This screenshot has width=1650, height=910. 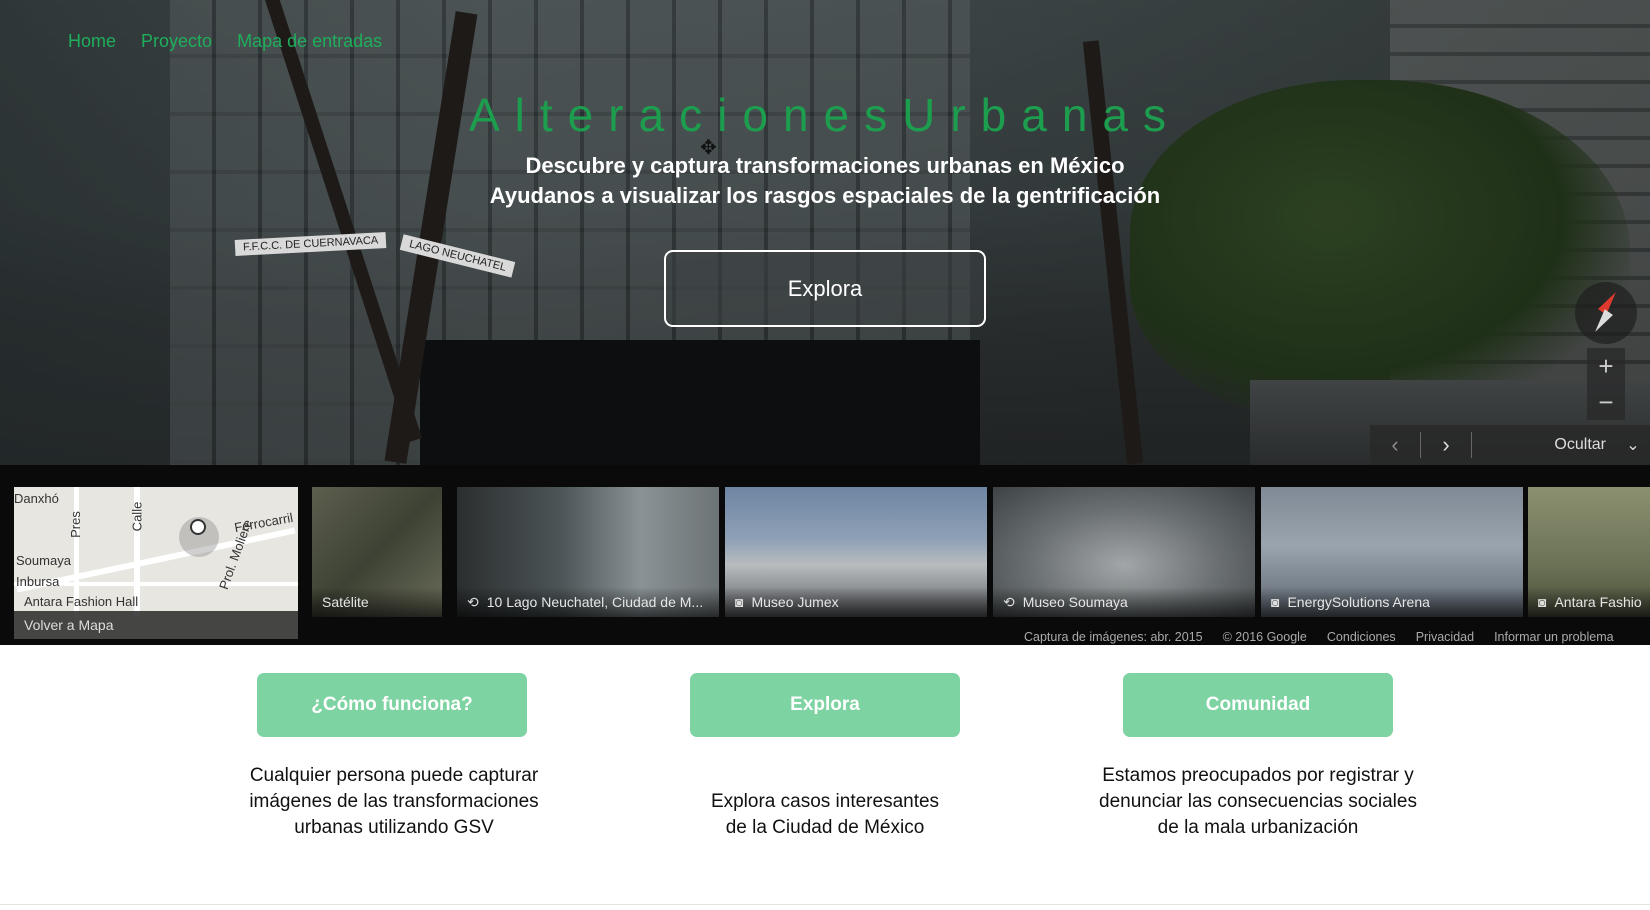 I want to click on comunidad-button: Comunidad, so click(x=1258, y=705).